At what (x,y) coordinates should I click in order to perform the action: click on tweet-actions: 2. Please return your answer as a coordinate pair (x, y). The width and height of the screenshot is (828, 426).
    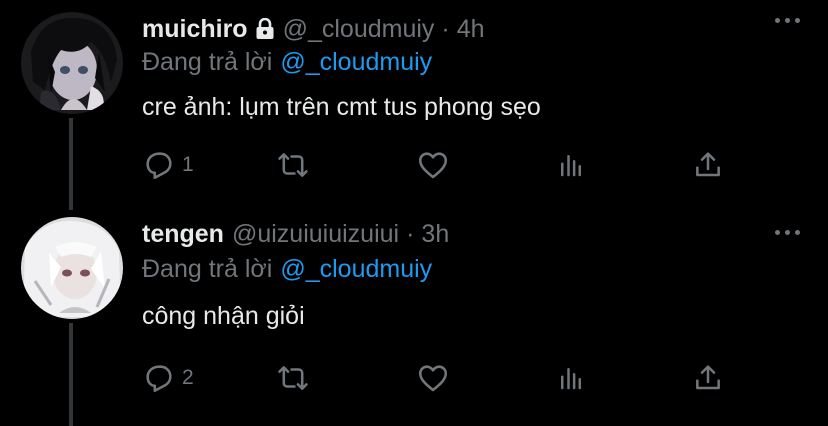
    Looking at the image, I should click on (442, 378).